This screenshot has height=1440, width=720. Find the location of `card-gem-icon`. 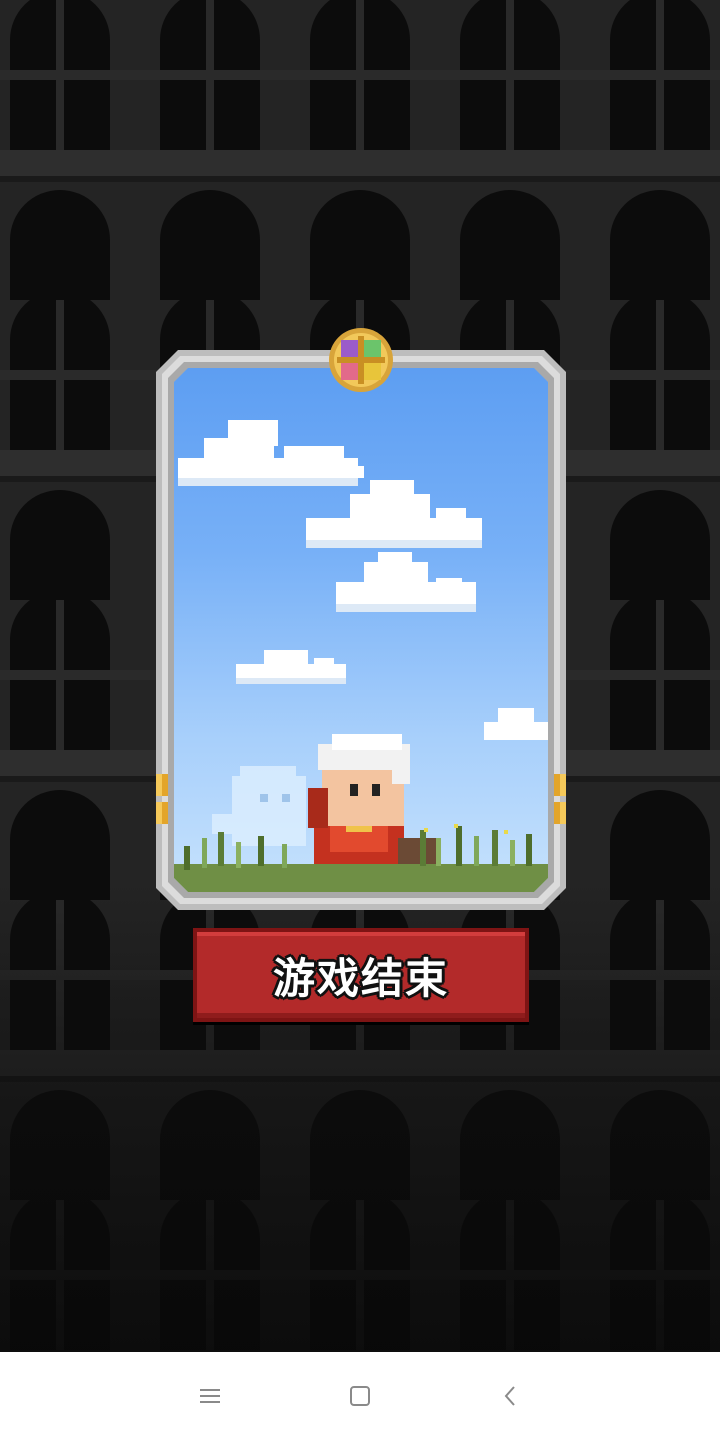

card-gem-icon is located at coordinates (361, 360).